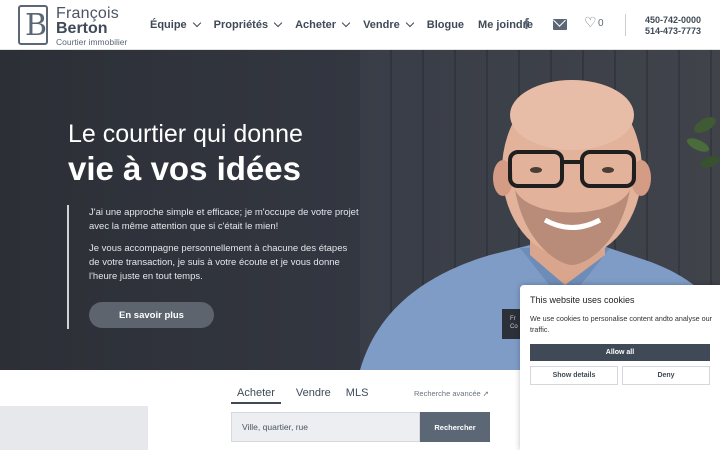  Describe the element at coordinates (620, 352) in the screenshot. I see `allow-all-button: Allow all` at that location.